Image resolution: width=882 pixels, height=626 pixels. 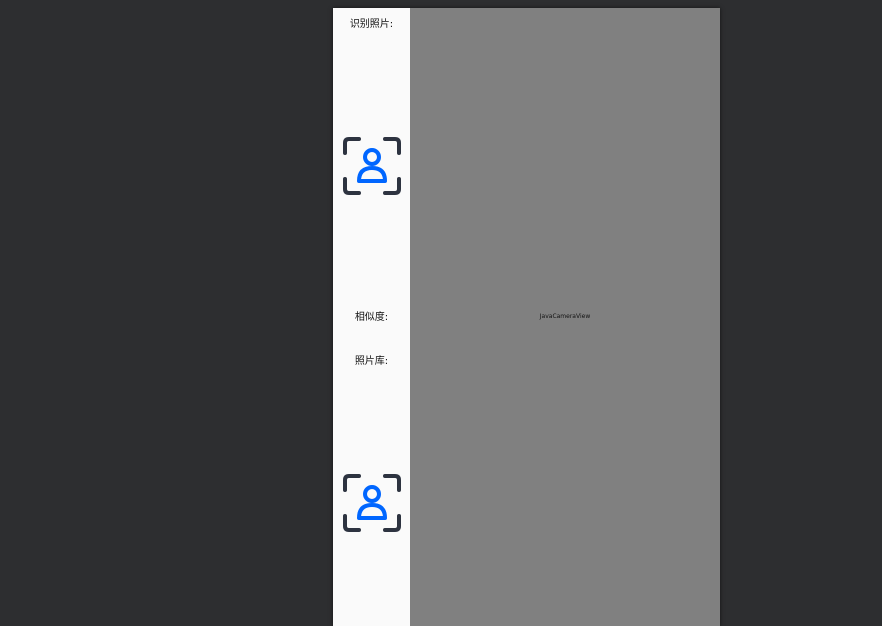 I want to click on camera-view-label: JavaCameraView, so click(x=565, y=316).